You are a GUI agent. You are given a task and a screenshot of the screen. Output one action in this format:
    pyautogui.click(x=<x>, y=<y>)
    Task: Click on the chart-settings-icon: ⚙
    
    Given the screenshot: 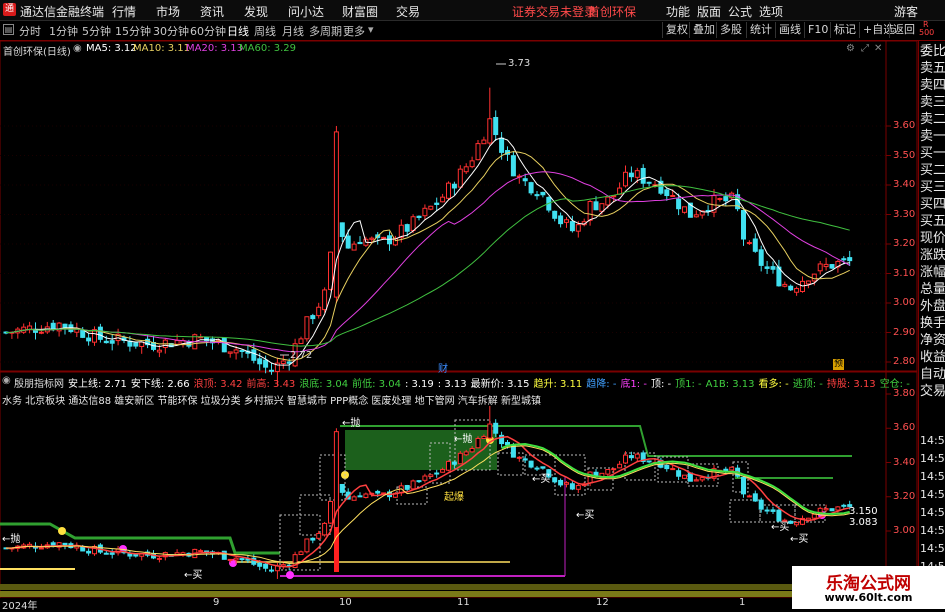 What is the action you would take?
    pyautogui.click(x=850, y=48)
    